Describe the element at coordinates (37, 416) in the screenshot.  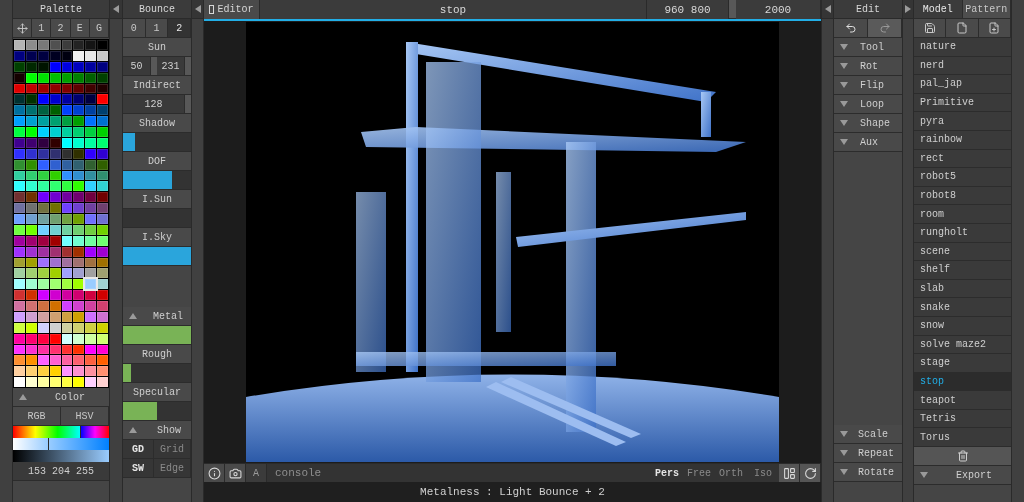
I see `color-mode-tab: RGB` at that location.